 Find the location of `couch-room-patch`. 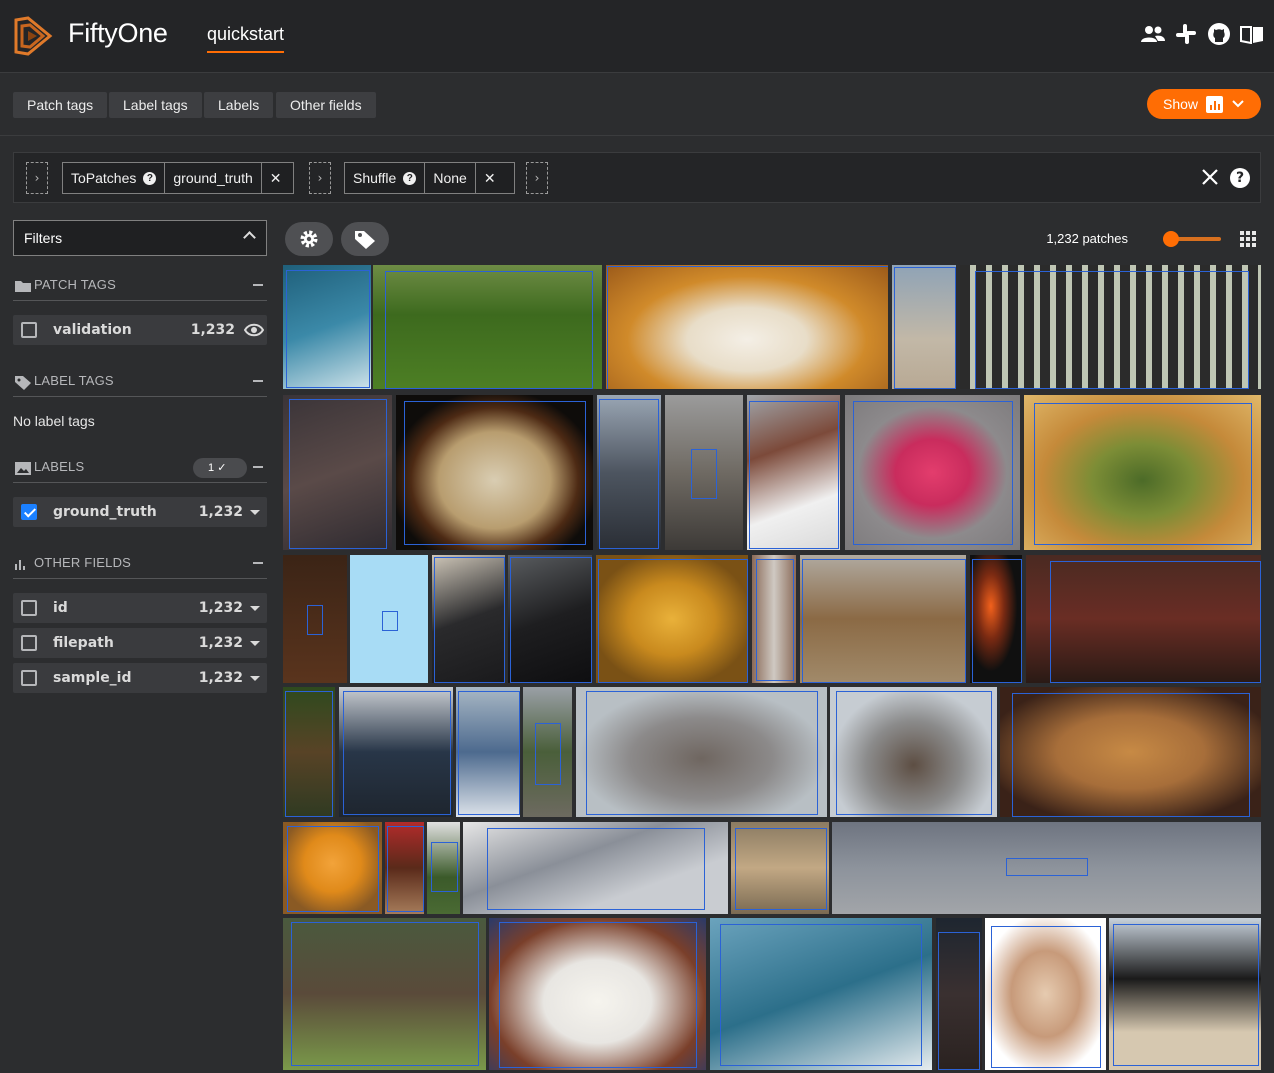

couch-room-patch is located at coordinates (1143, 619).